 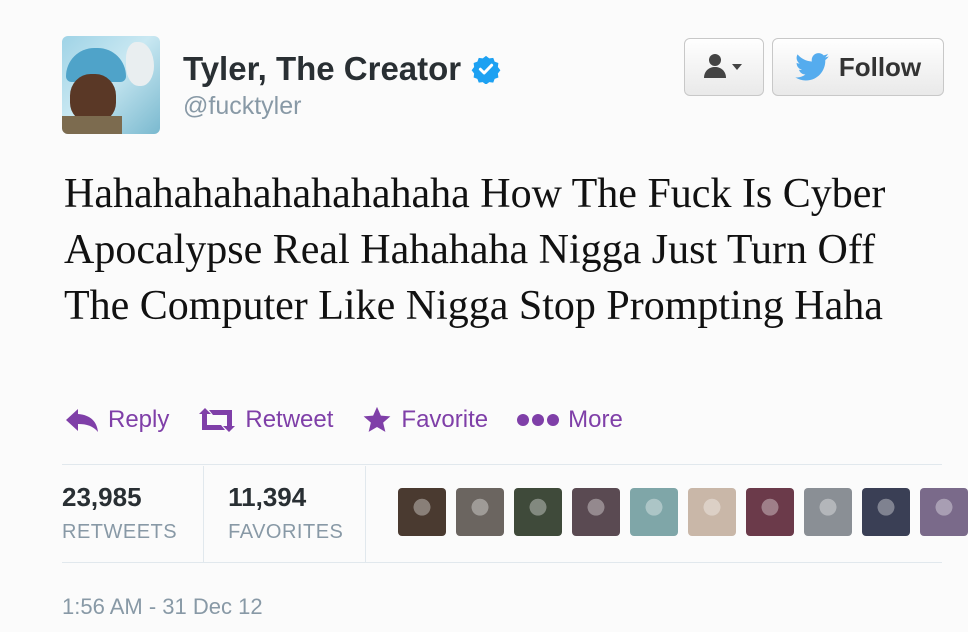 What do you see at coordinates (132, 514) in the screenshot?
I see `retweets-stat: 23,985 RETWEETS` at bounding box center [132, 514].